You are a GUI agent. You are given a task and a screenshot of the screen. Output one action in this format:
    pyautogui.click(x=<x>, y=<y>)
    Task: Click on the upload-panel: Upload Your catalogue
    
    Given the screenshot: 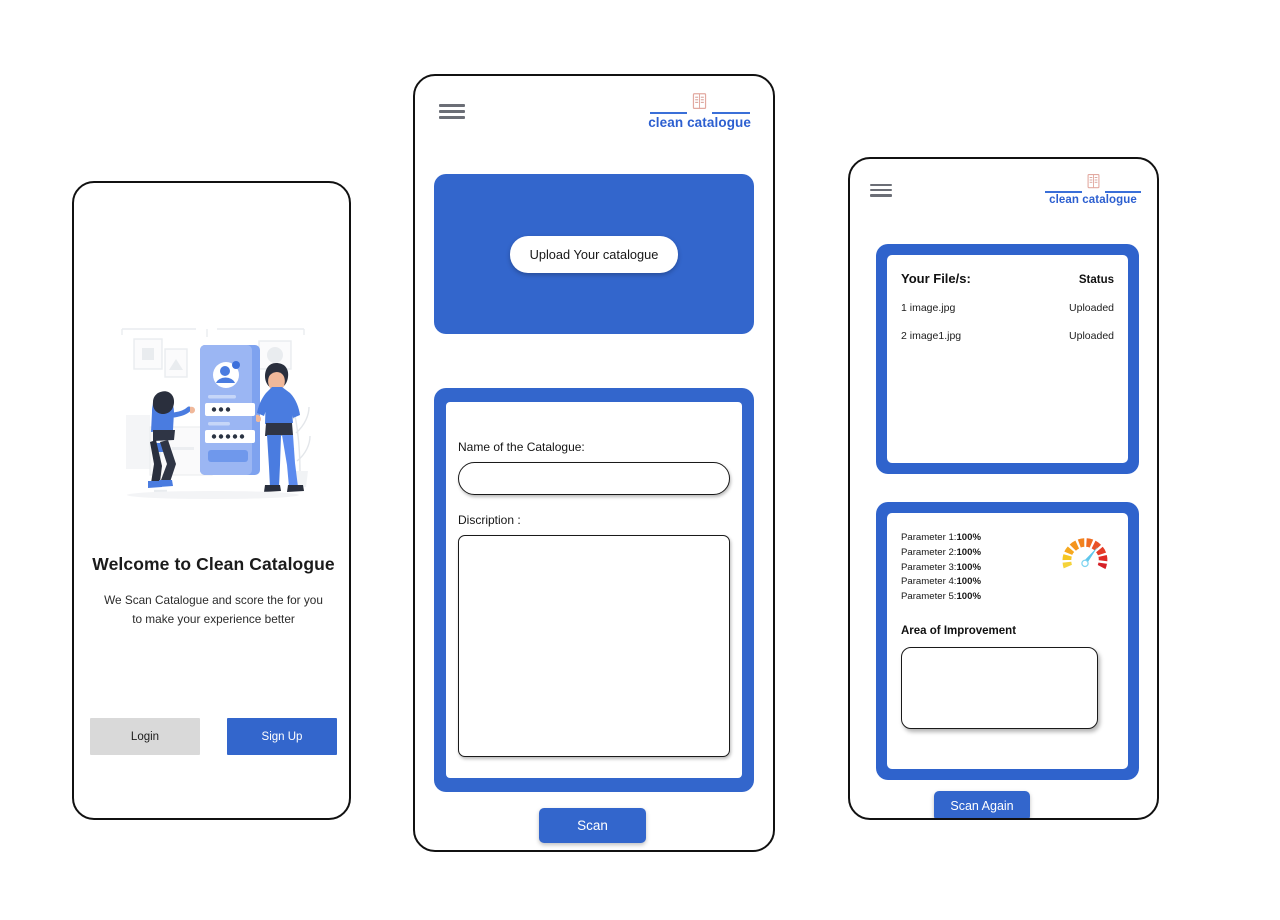 What is the action you would take?
    pyautogui.click(x=594, y=254)
    